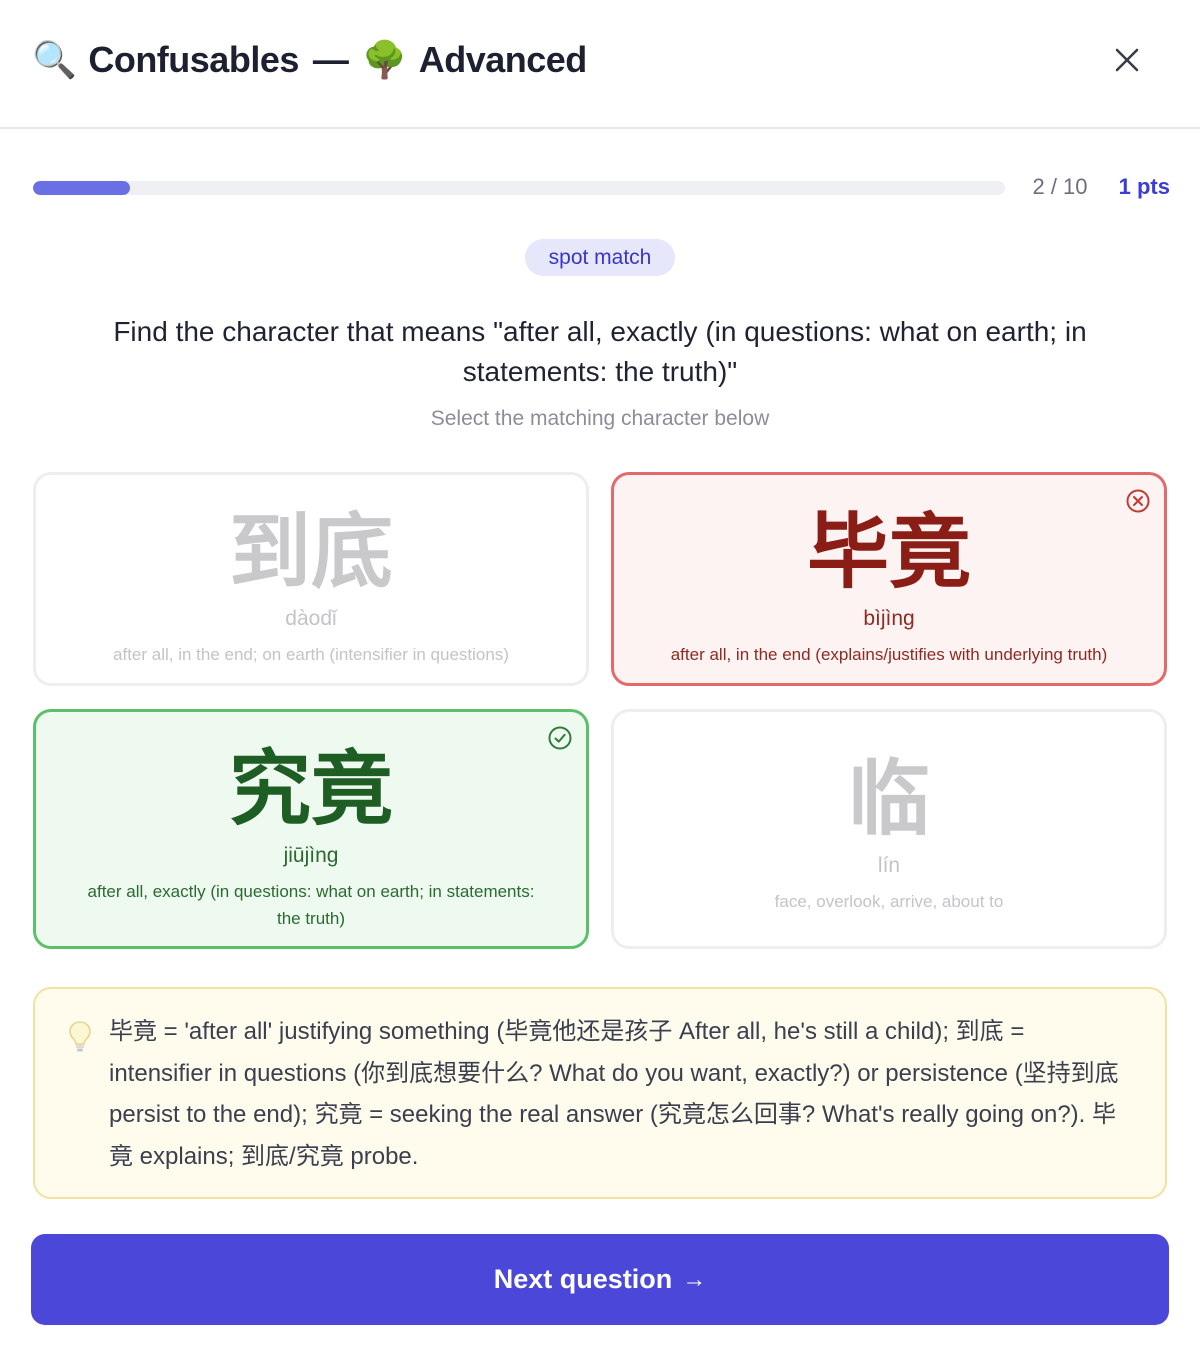 The height and width of the screenshot is (1364, 1200). Describe the element at coordinates (80, 1036) in the screenshot. I see `lightbulb-icon` at that location.